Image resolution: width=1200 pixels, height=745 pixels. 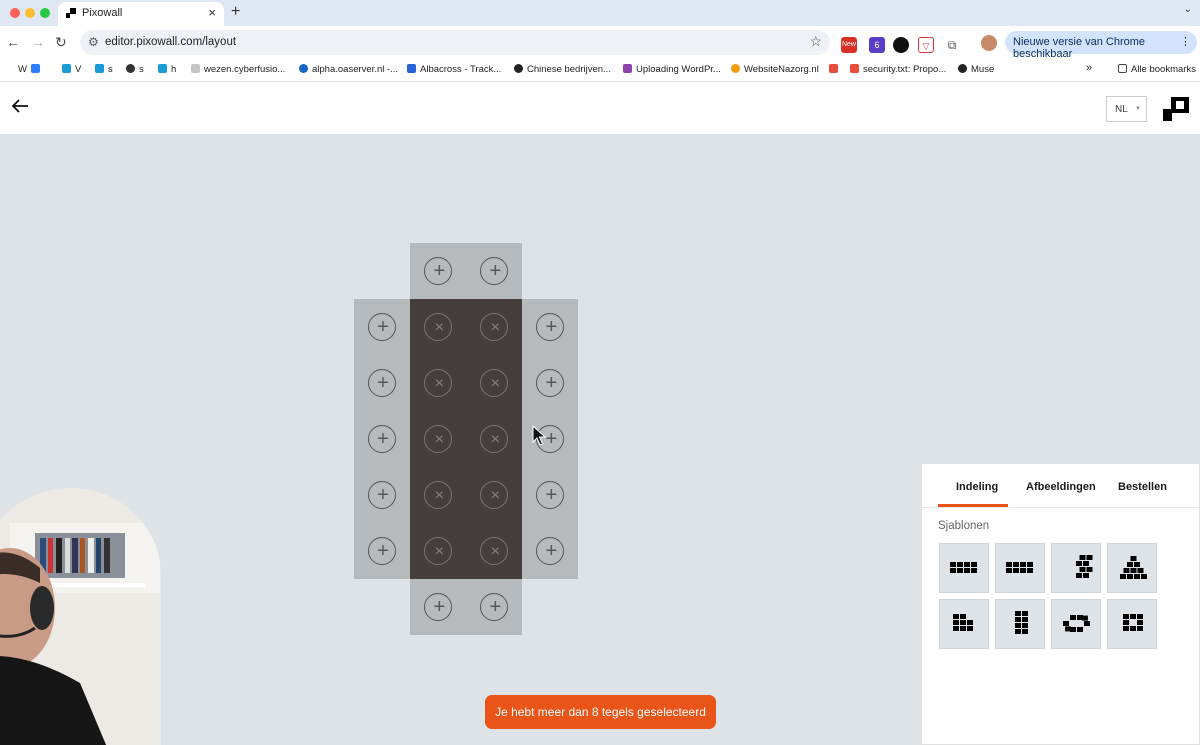 What do you see at coordinates (1188, 9) in the screenshot?
I see `tab-search-icon: ⌄` at bounding box center [1188, 9].